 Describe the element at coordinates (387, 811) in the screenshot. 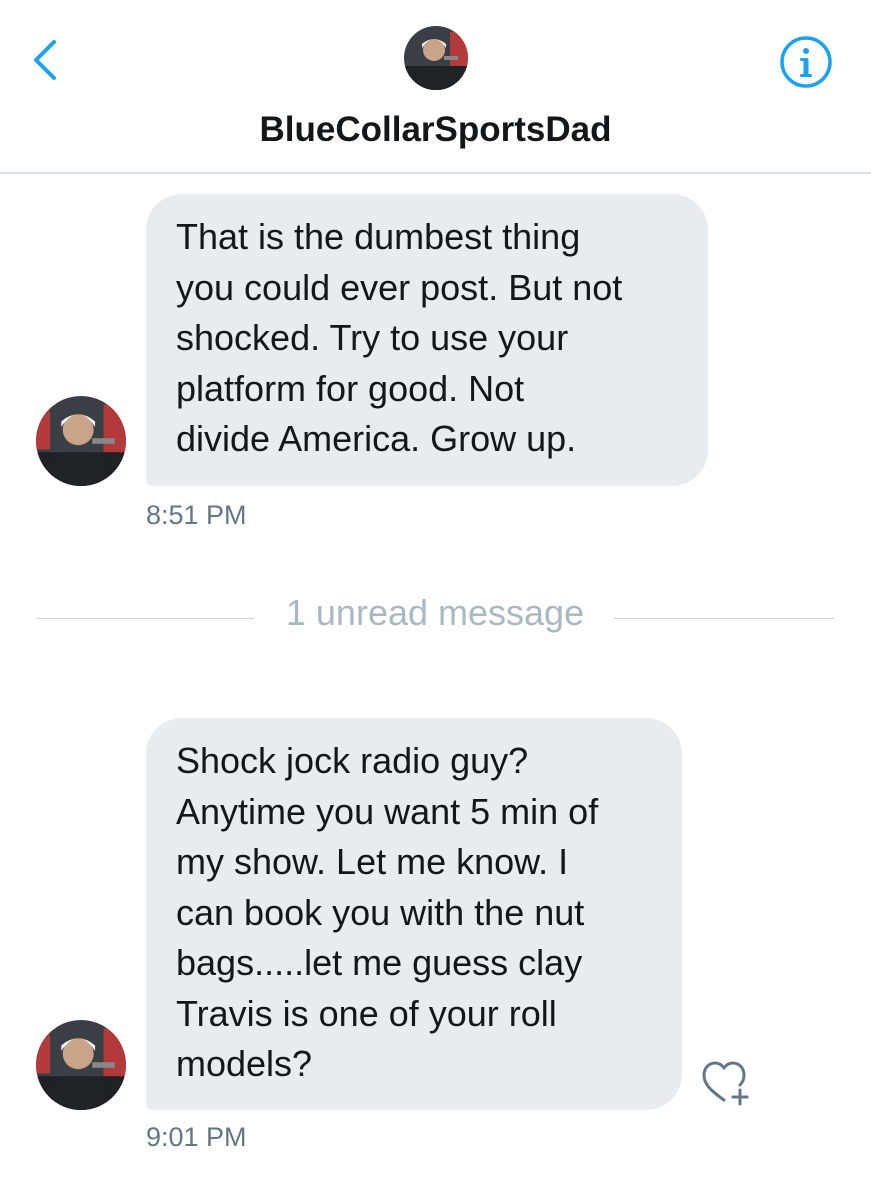

I see `message-text-line: Anytime you want 5 min of` at that location.